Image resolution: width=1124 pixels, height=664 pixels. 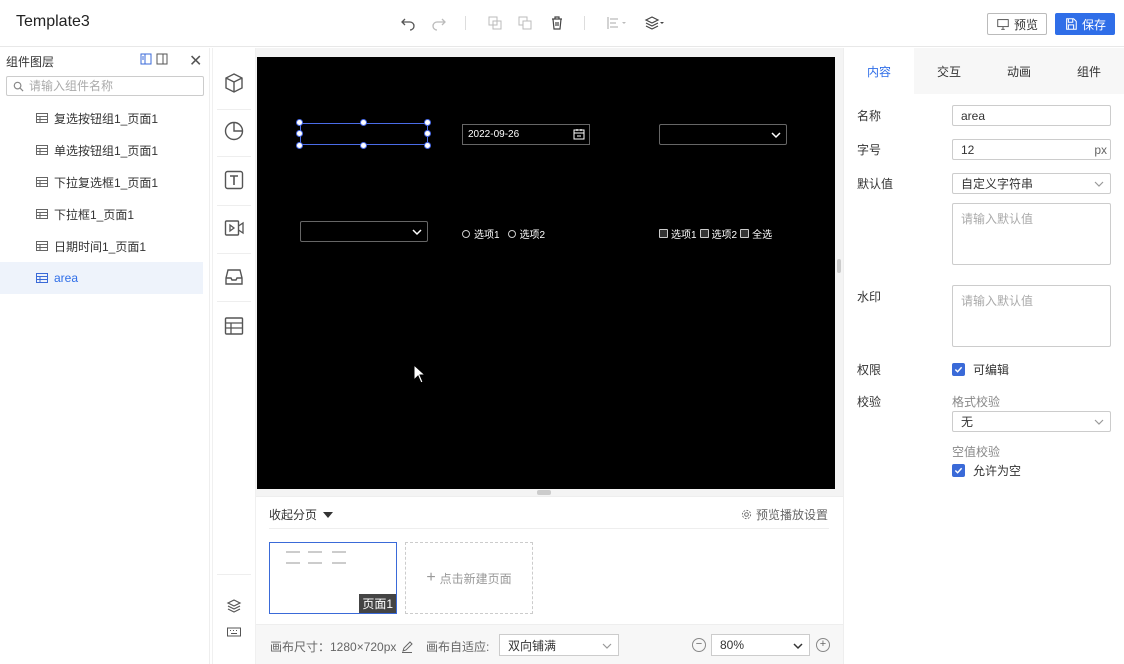 I want to click on layer-item: area, so click(x=101, y=278).